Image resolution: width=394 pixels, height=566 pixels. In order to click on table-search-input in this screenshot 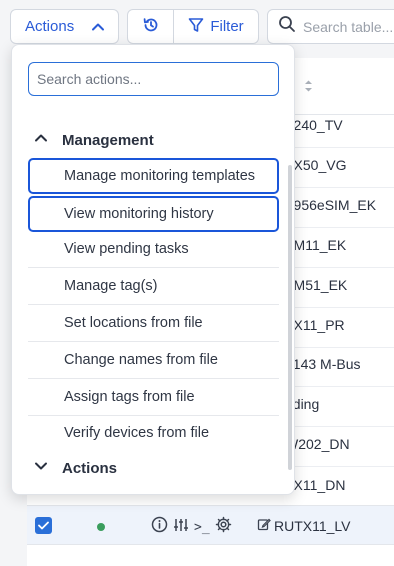, I will do `click(348, 26)`.